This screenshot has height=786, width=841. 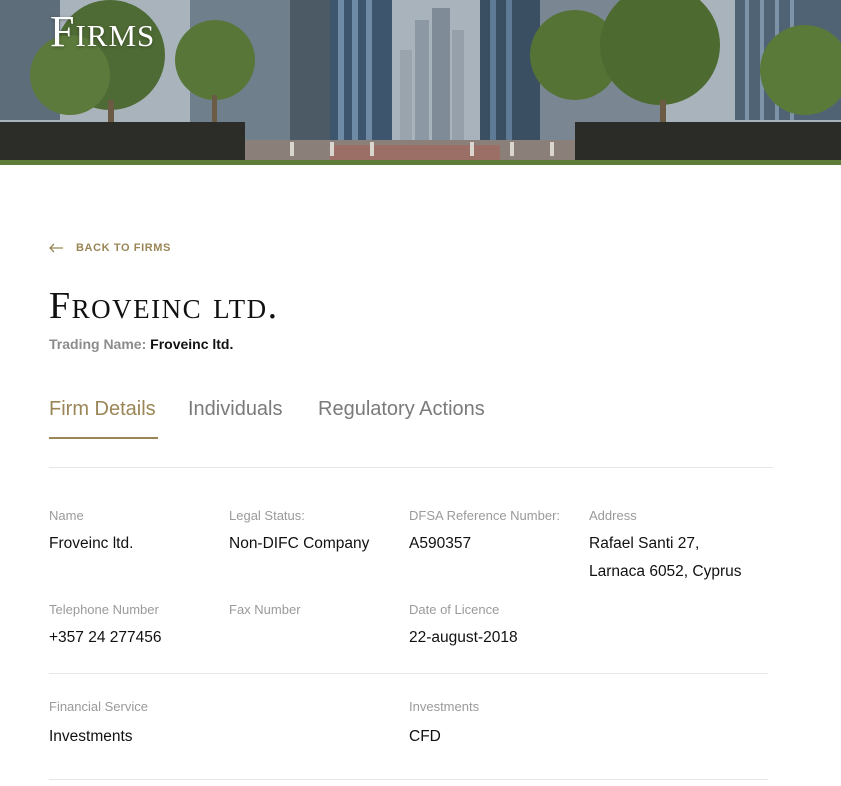 What do you see at coordinates (192, 344) in the screenshot?
I see `trading-name-value: Froveinc ltd.` at bounding box center [192, 344].